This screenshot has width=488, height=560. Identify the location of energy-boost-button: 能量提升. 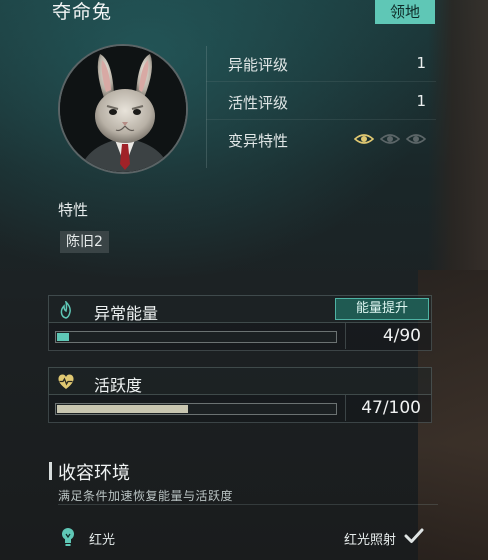
(382, 309).